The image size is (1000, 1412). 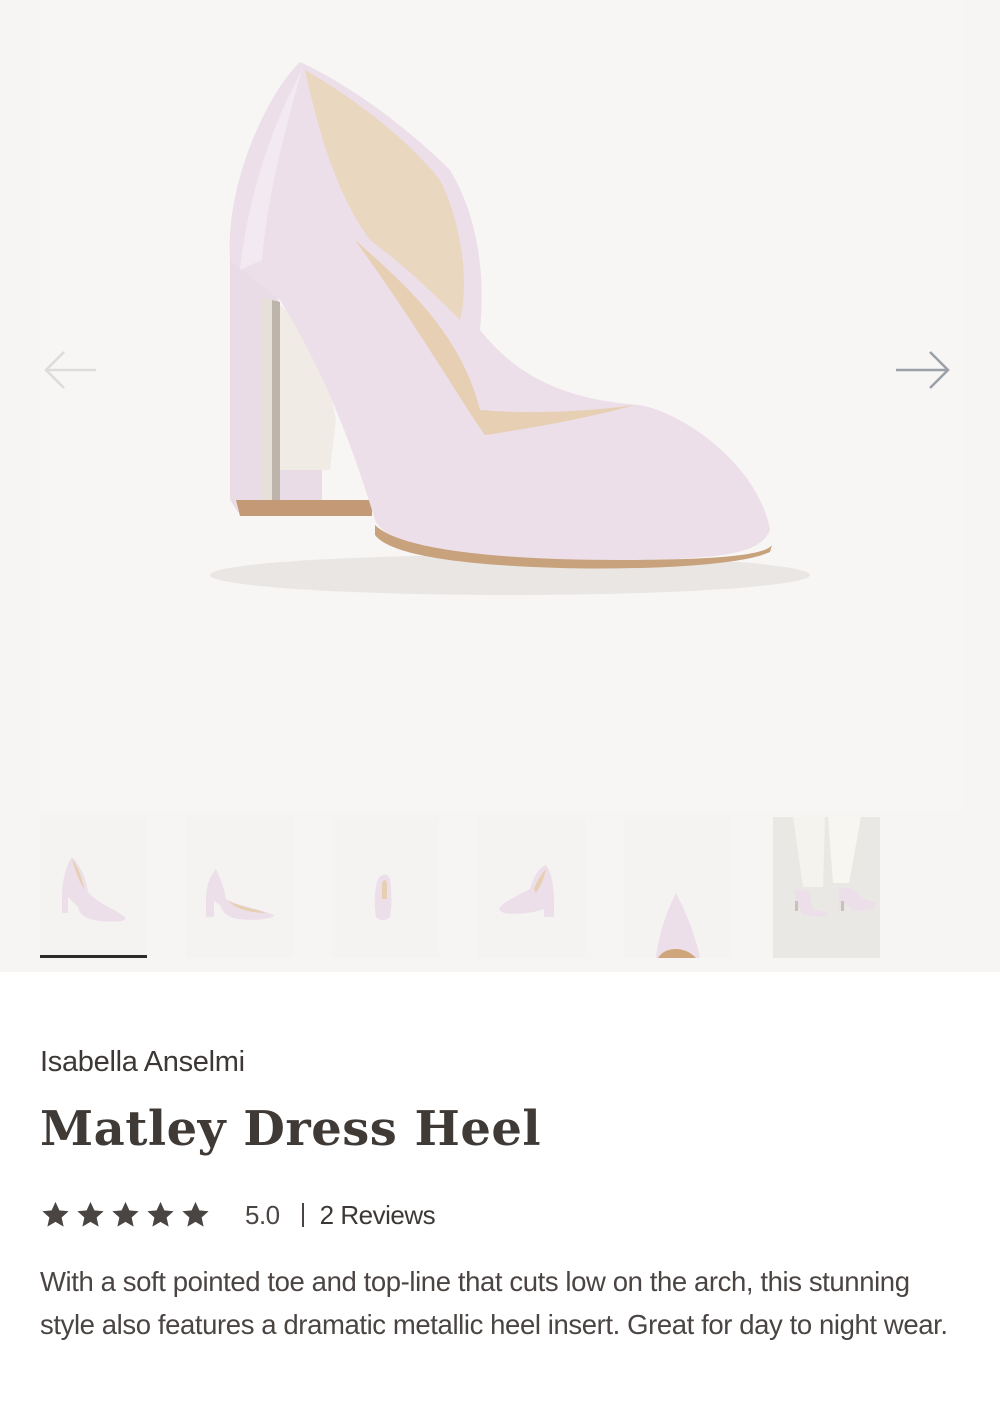 I want to click on star-rating, so click(x=125, y=1215).